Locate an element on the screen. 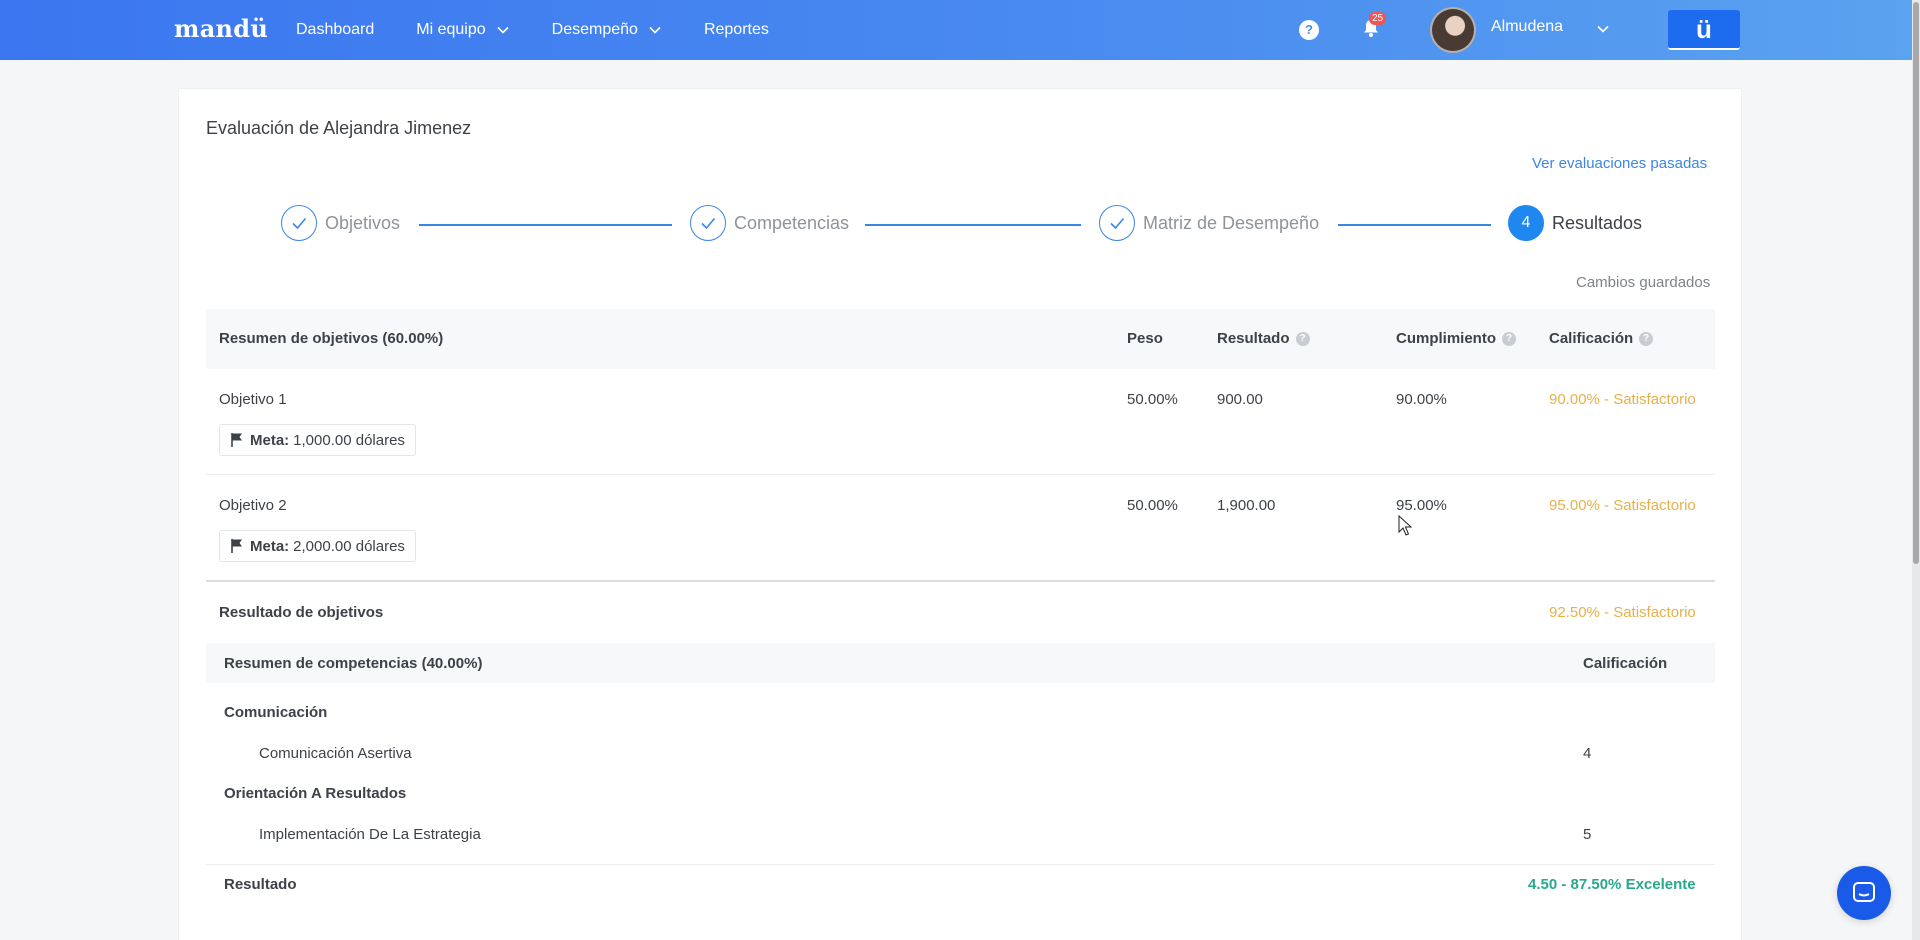  objective-result: 900.00 is located at coordinates (1240, 399).